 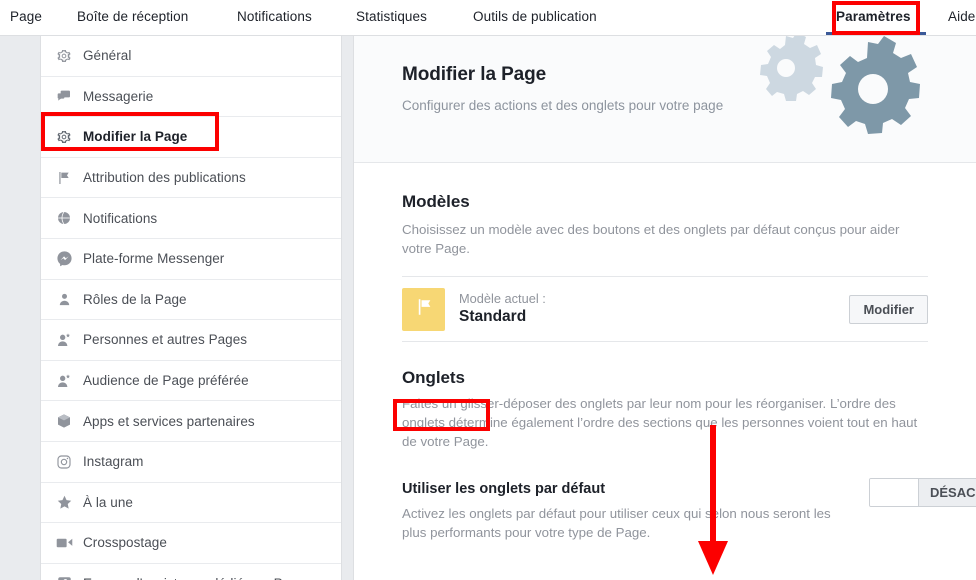 I want to click on sidebar-item-label: Personnes et autres Pages, so click(x=165, y=340).